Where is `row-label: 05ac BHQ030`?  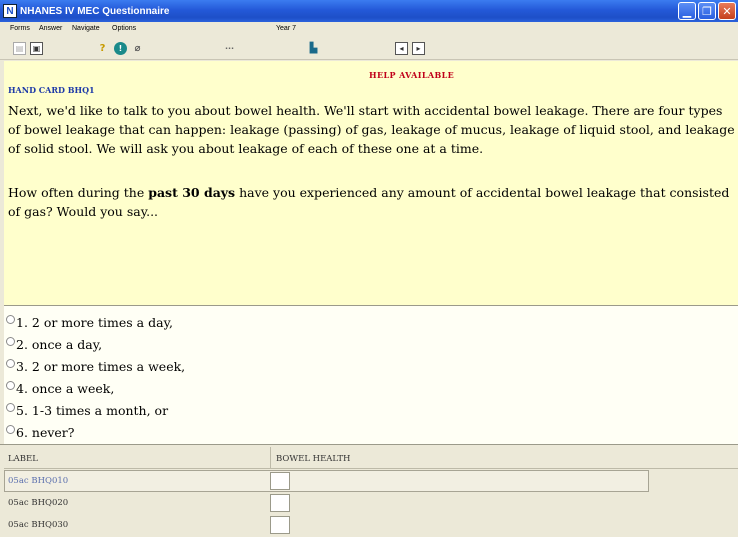
row-label: 05ac BHQ030 is located at coordinates (38, 525).